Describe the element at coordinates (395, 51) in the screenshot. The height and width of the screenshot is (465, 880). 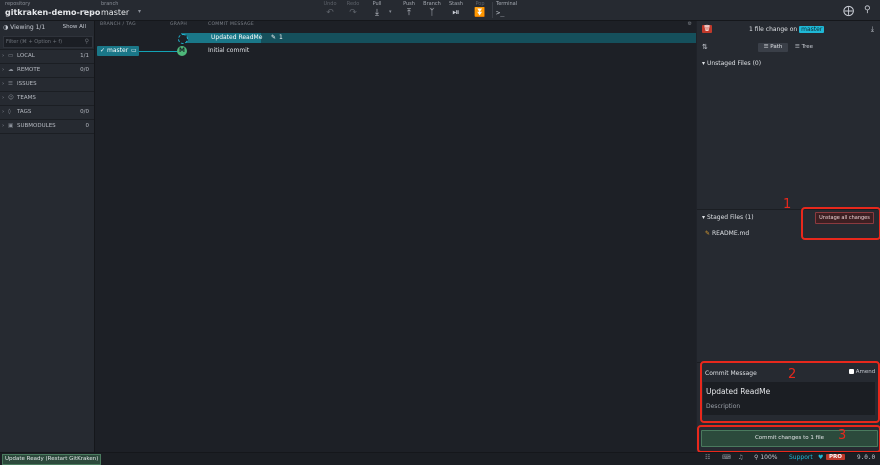
I see `commit-row: ✓ master ▭ M Initial commit` at that location.